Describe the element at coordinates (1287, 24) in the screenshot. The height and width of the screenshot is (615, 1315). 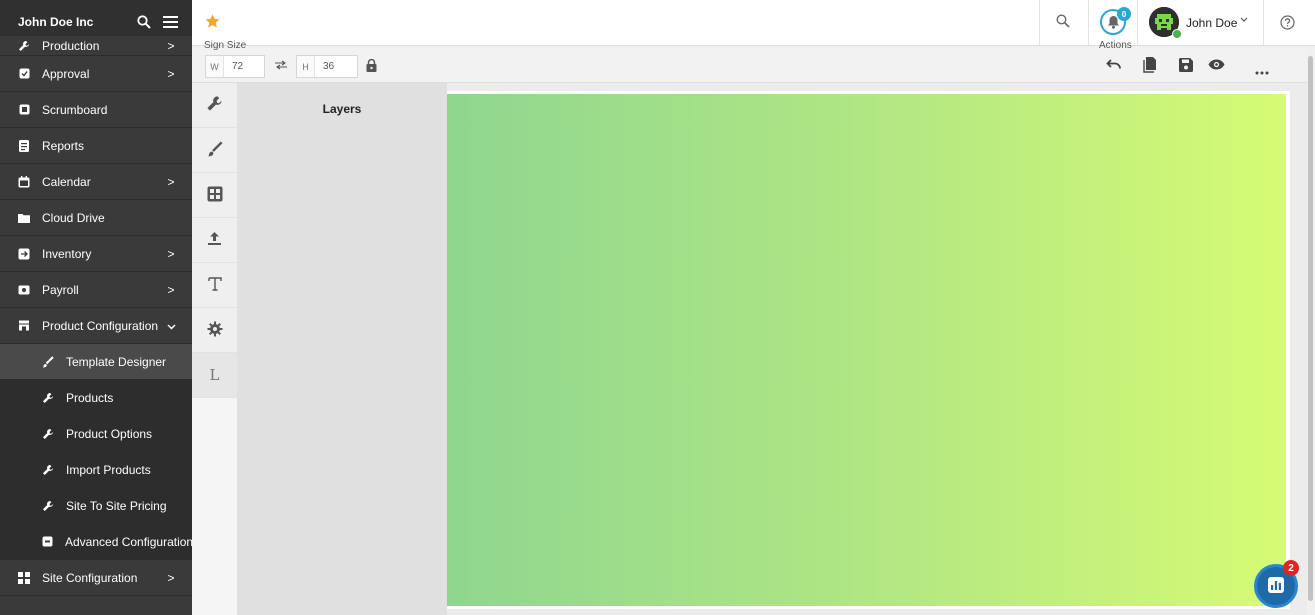
I see `help-icon` at that location.